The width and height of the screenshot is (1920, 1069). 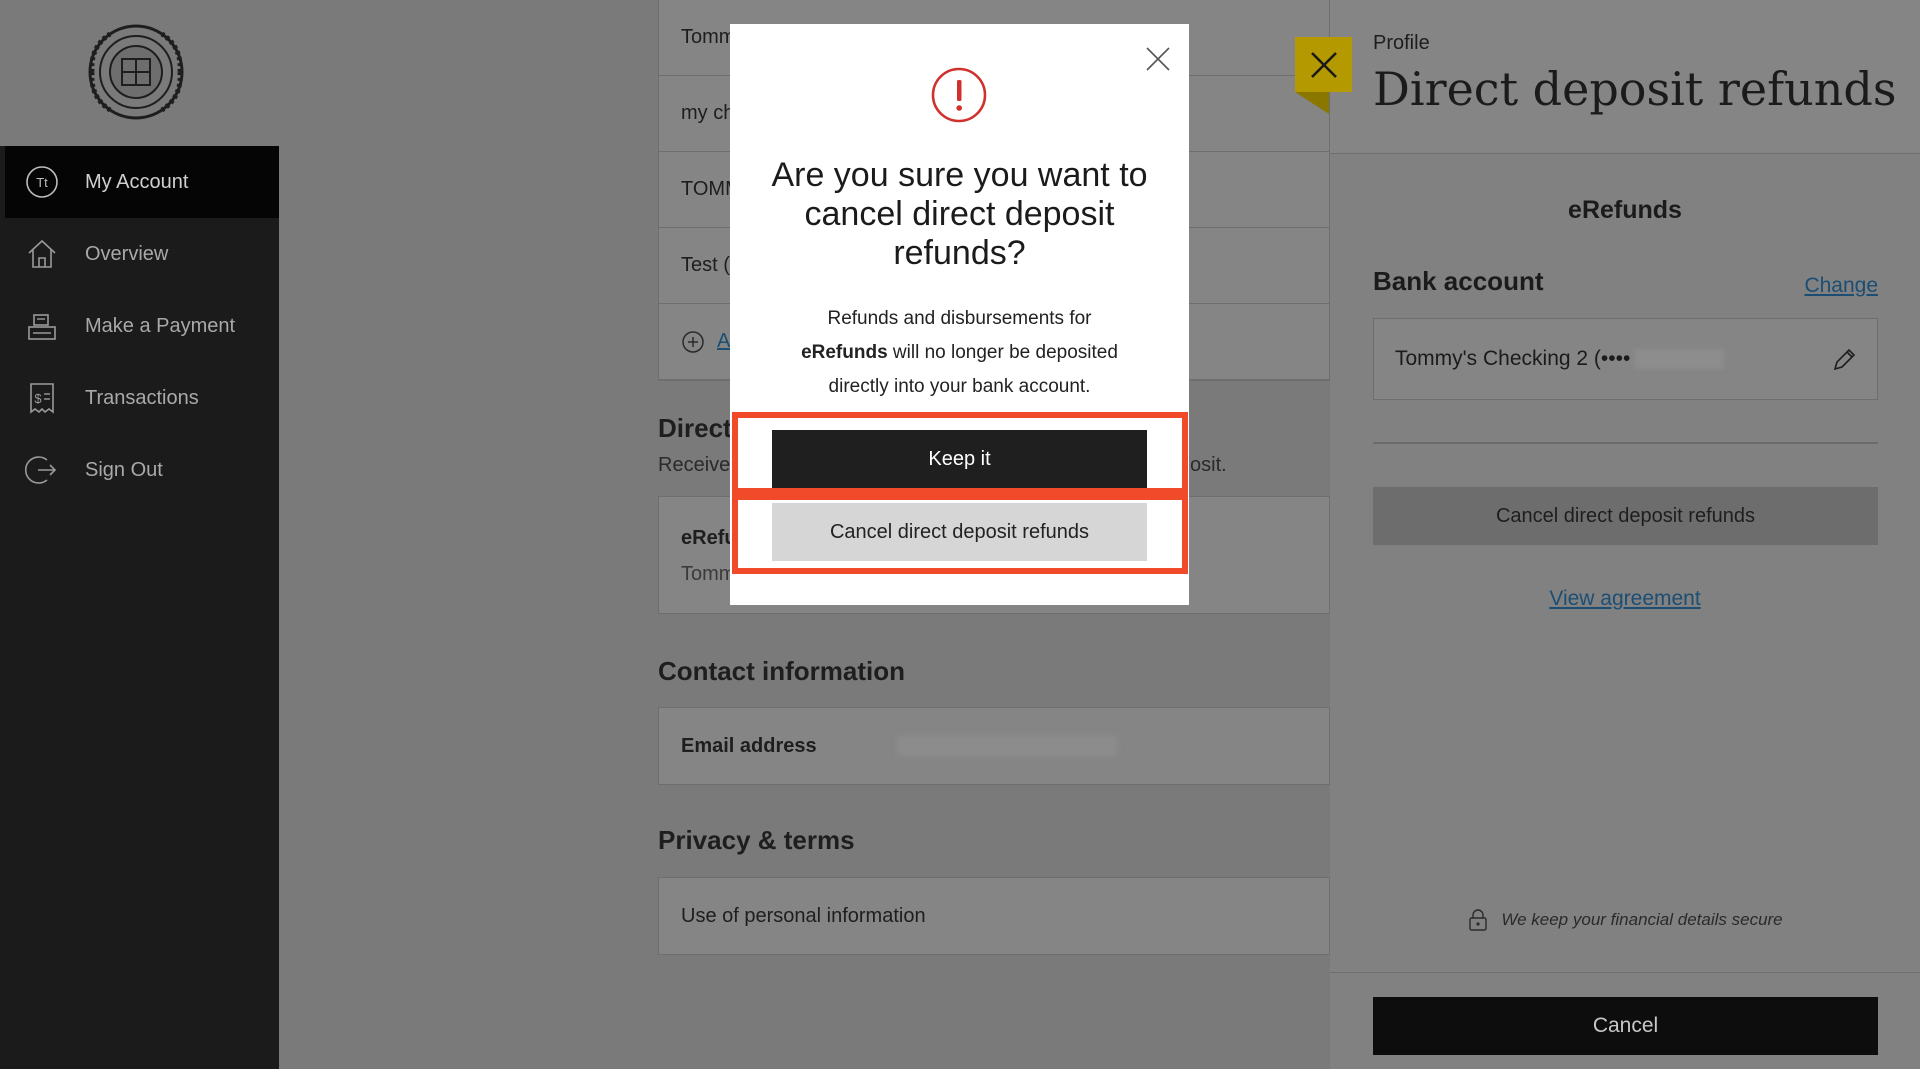 I want to click on sidebar-item-make-a-payment: Make a Payment, so click(x=142, y=326).